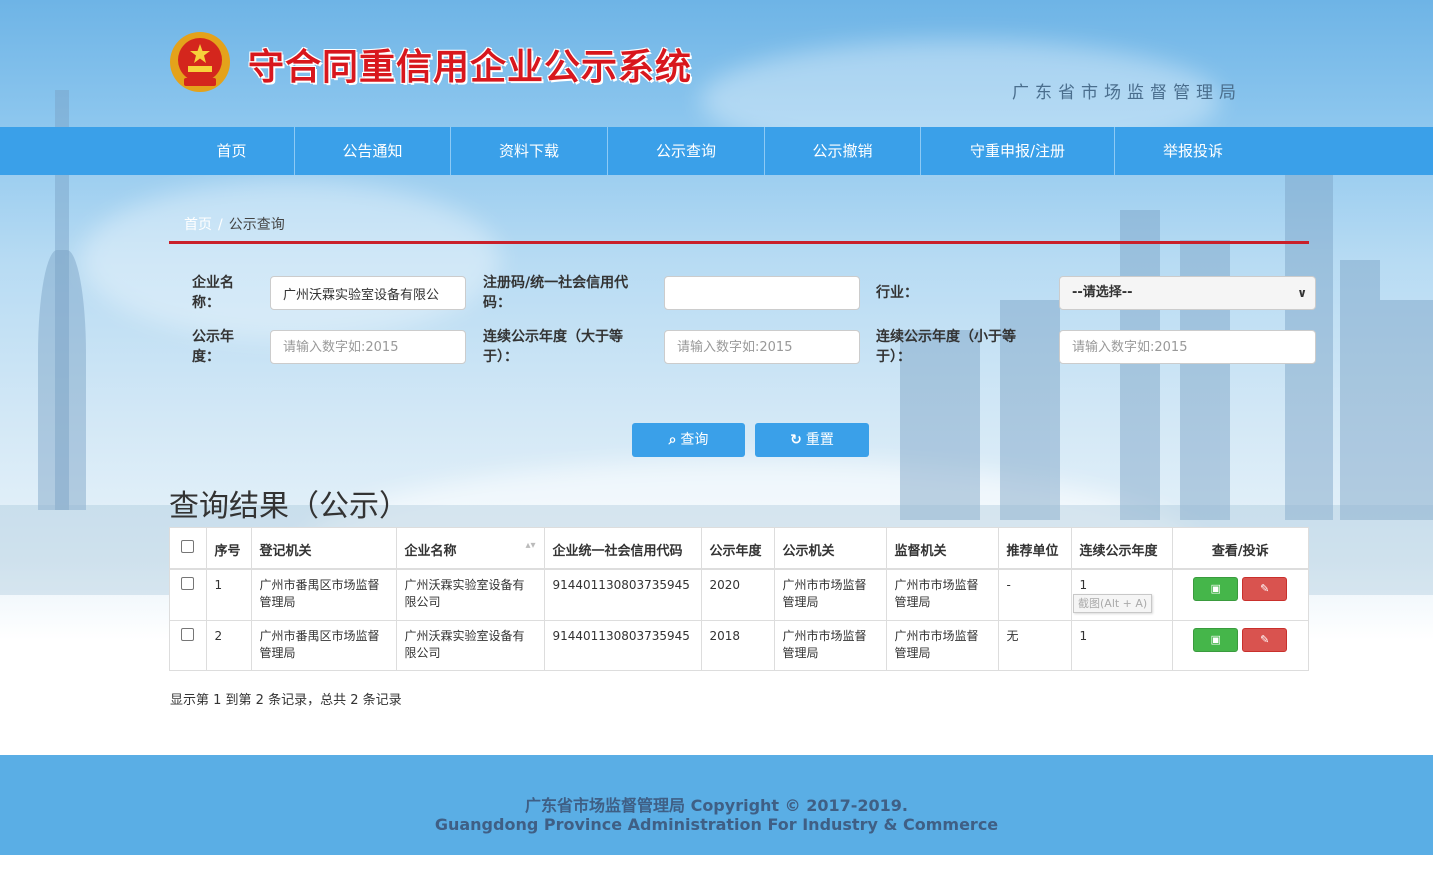 The image size is (1433, 870). Describe the element at coordinates (686, 151) in the screenshot. I see `nav-item-public-query: 公示查询` at that location.